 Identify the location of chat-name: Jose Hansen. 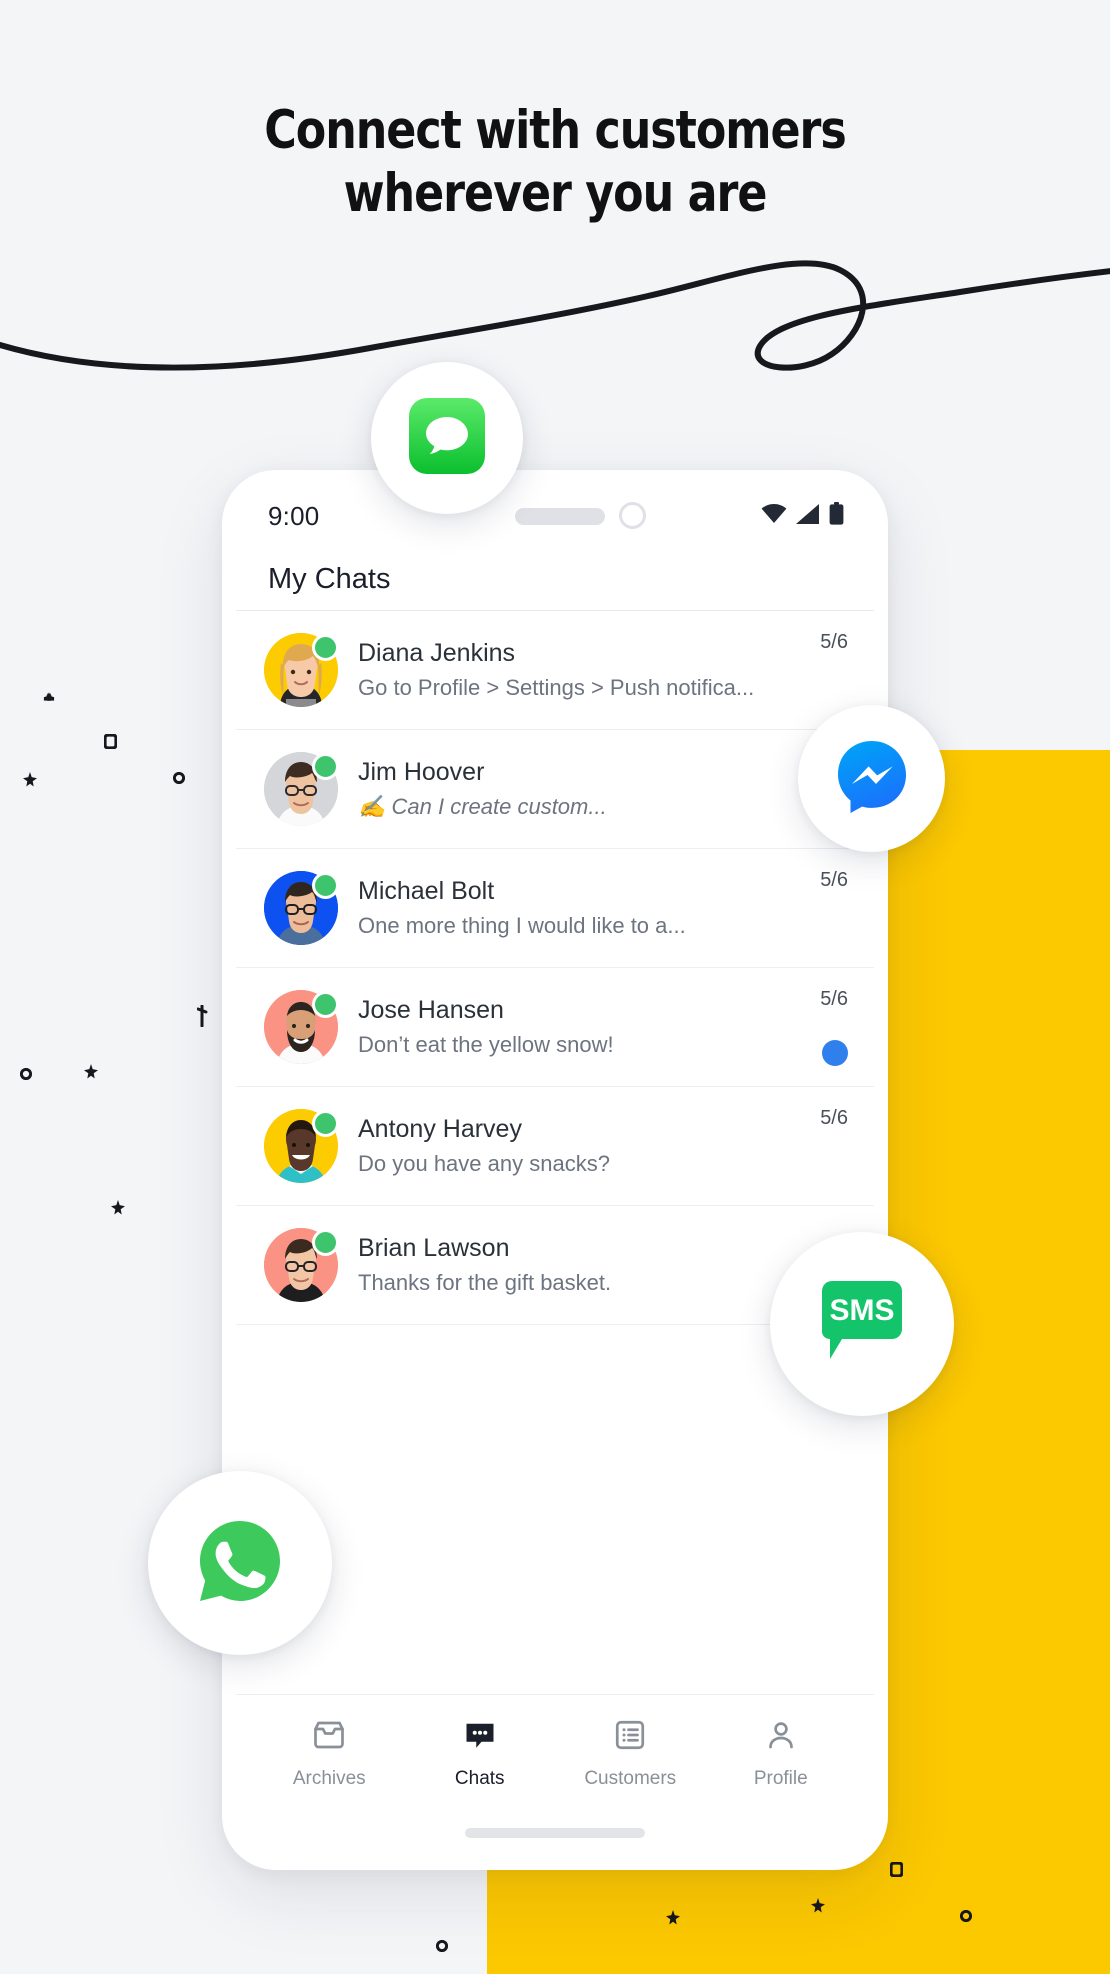
(431, 1009).